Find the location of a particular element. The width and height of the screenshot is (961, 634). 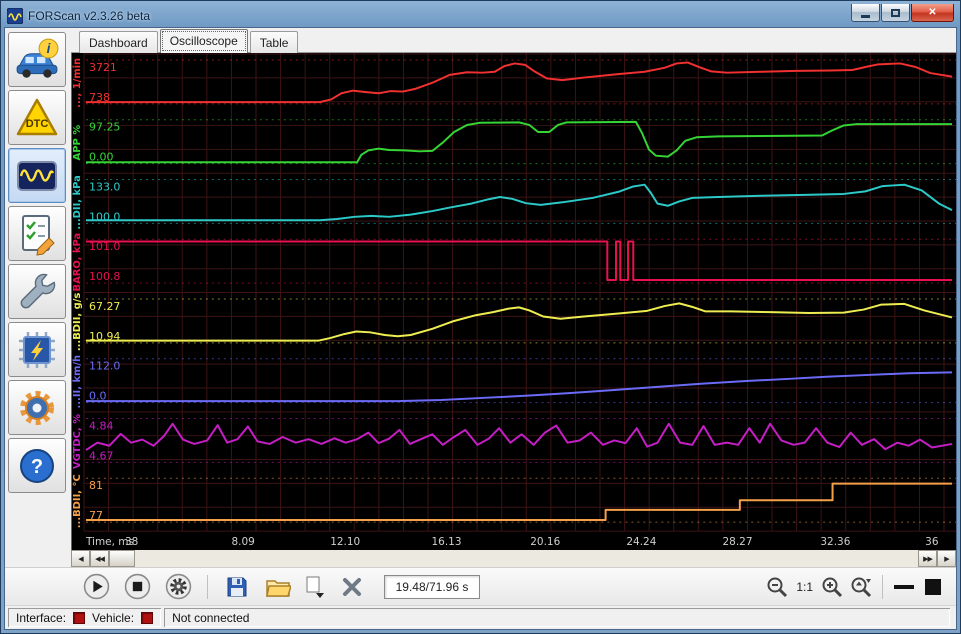

scroll-page-right-icon: ▶▶ is located at coordinates (928, 559).